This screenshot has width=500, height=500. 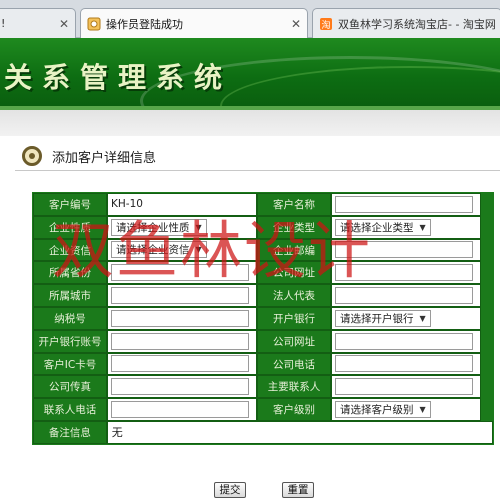 I want to click on fax-input, so click(x=180, y=387).